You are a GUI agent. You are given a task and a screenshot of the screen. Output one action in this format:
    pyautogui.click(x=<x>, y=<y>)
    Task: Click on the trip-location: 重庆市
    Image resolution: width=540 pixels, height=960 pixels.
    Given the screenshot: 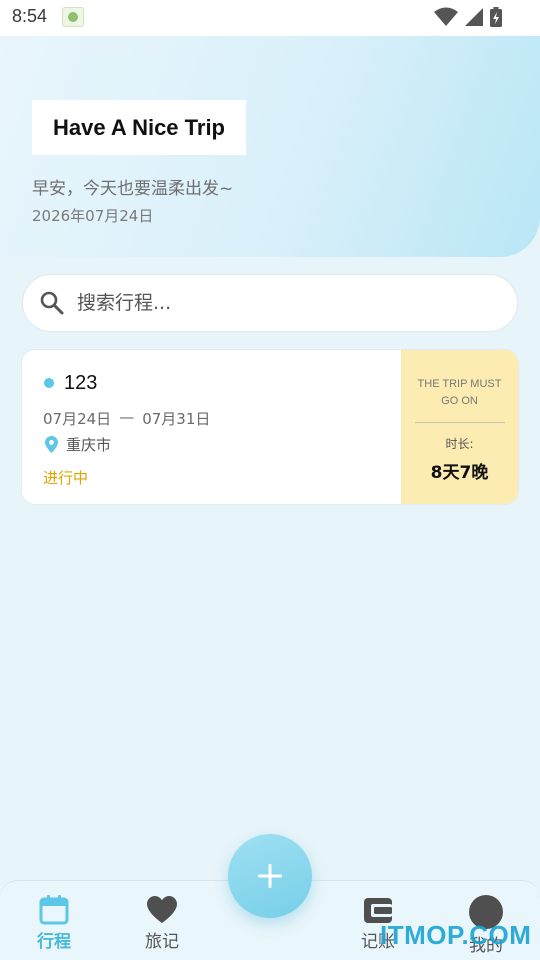 What is the action you would take?
    pyautogui.click(x=78, y=444)
    